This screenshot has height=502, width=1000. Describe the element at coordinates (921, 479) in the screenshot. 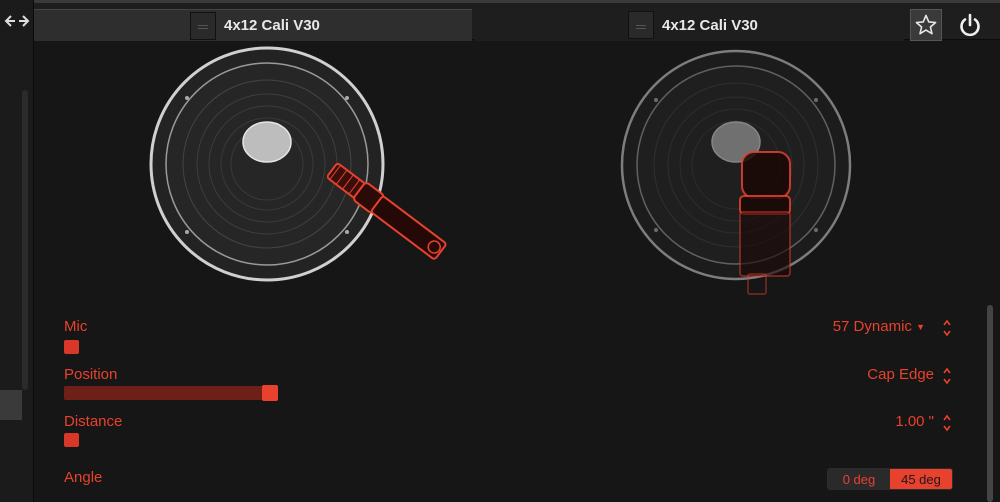

I see `angle-45deg-button: 45 deg` at that location.